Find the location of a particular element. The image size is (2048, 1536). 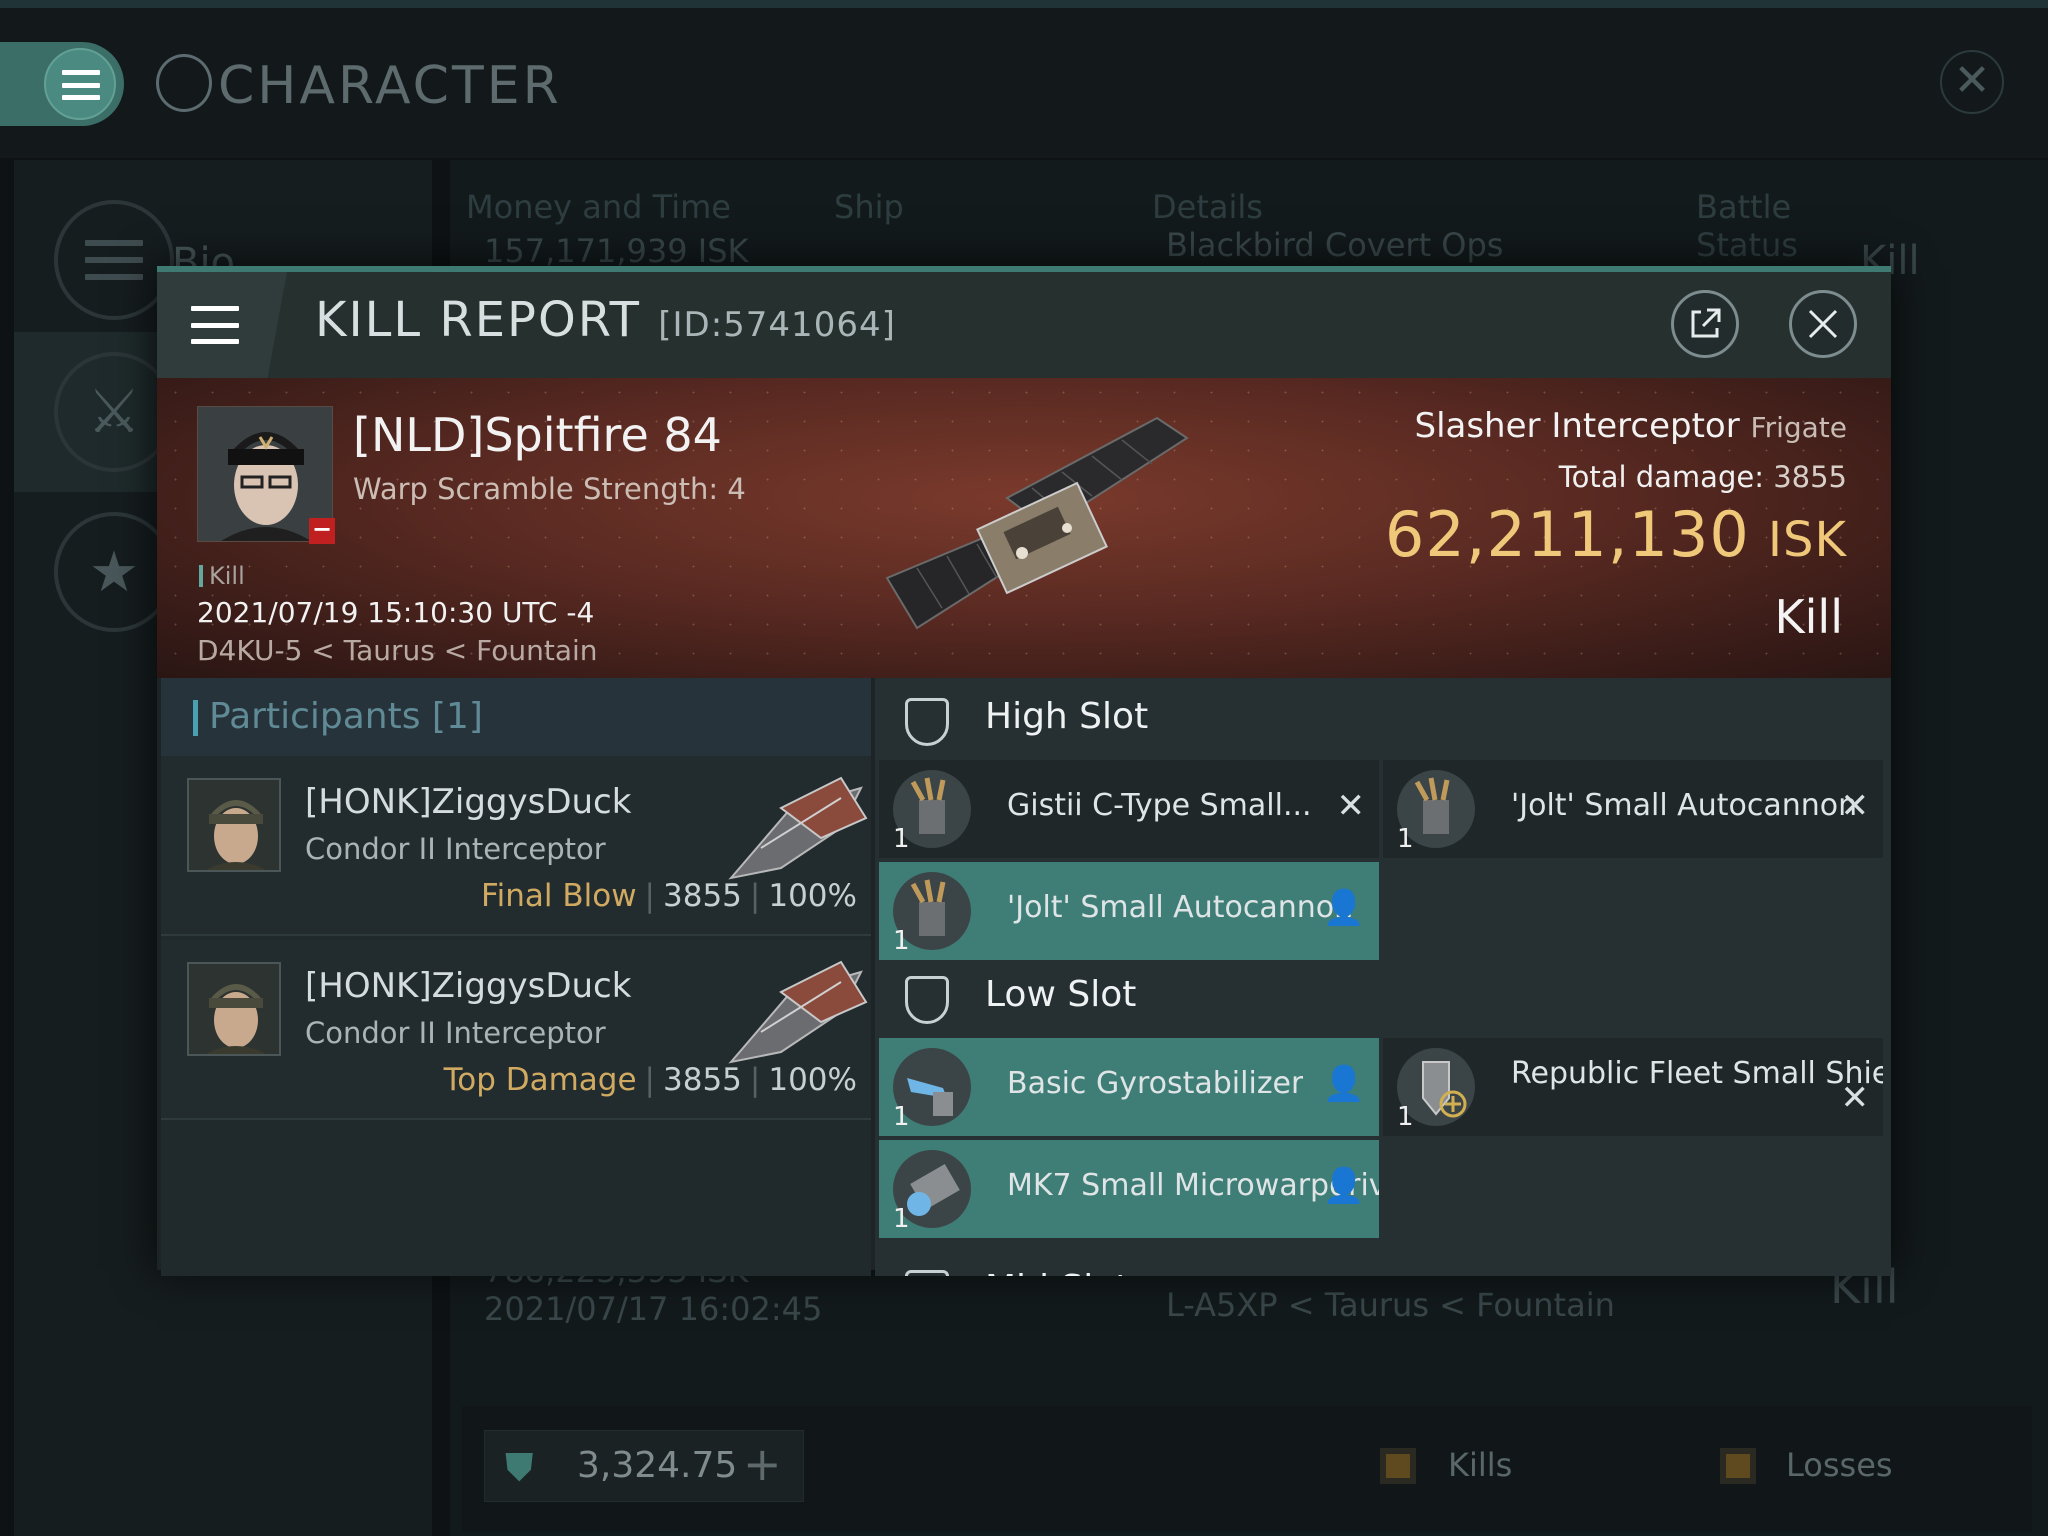

module-item: 1 Republic Fleet Small Shield... ✕ is located at coordinates (1633, 1087).